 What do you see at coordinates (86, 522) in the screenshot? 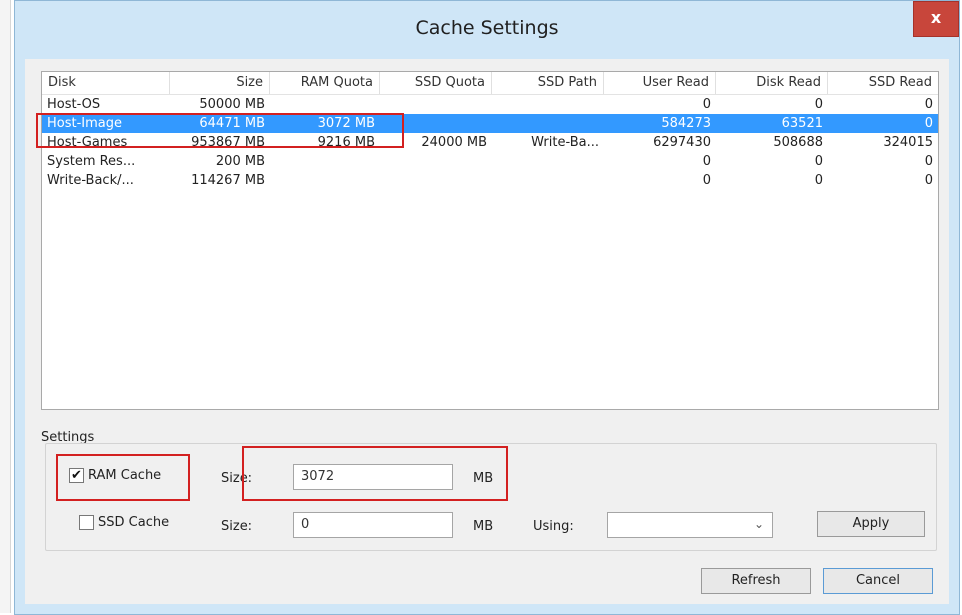
I see `checkbox-unchecked-icon` at bounding box center [86, 522].